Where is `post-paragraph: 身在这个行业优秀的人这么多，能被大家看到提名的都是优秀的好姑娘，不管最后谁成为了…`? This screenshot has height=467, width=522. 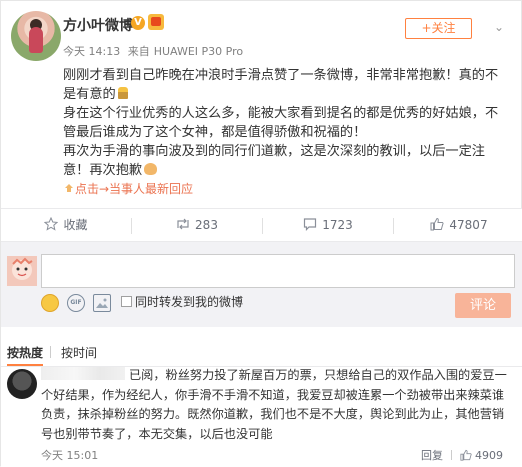
post-paragraph: 身在这个行业优秀的人这么多，能被大家看到提名的都是优秀的好姑娘，不管最后谁成为了… is located at coordinates (281, 123).